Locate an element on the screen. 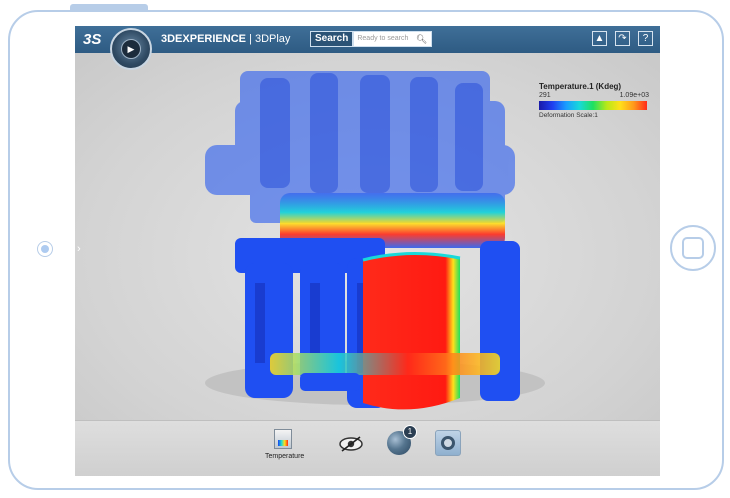 The height and width of the screenshot is (498, 730). temperature-result-icon is located at coordinates (283, 439).